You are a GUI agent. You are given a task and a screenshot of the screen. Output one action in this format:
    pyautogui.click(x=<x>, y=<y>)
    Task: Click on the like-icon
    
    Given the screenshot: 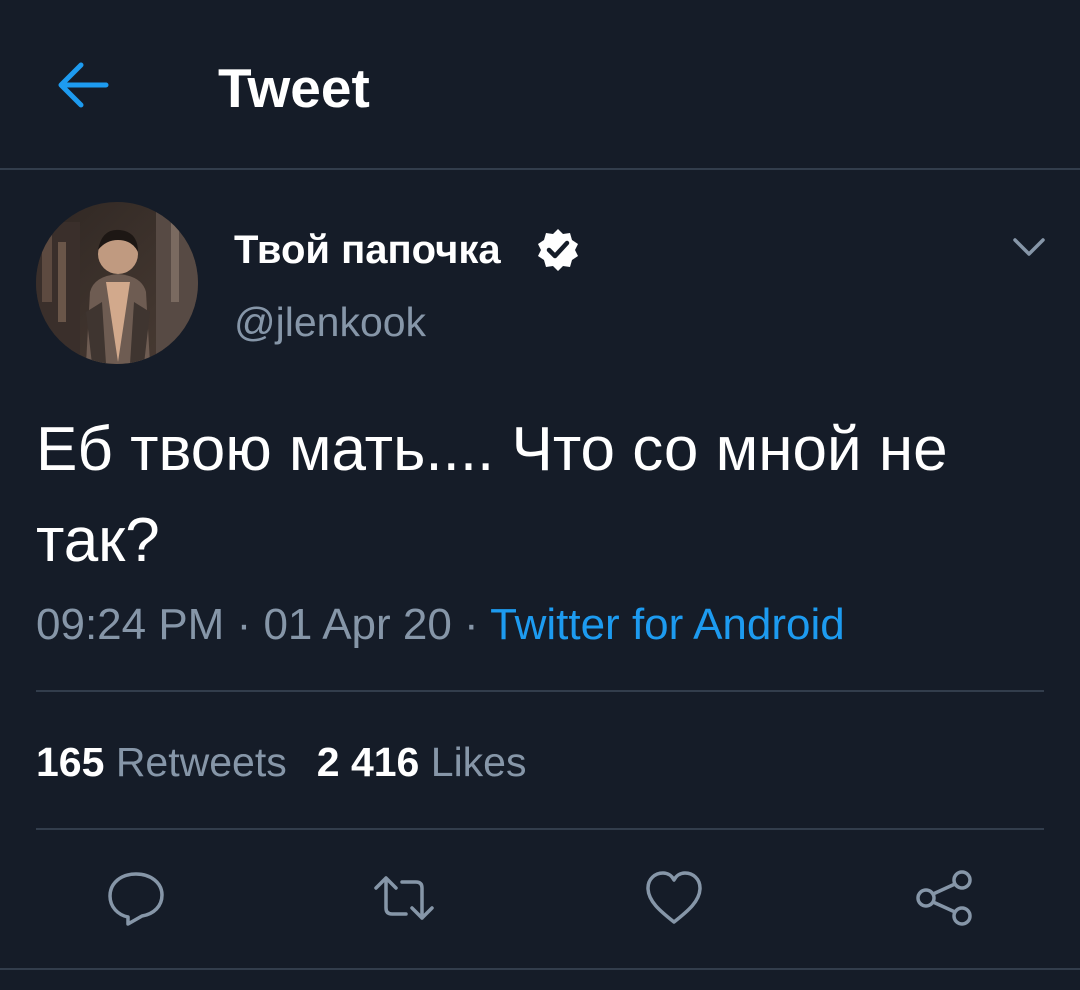 What is the action you would take?
    pyautogui.click(x=674, y=897)
    